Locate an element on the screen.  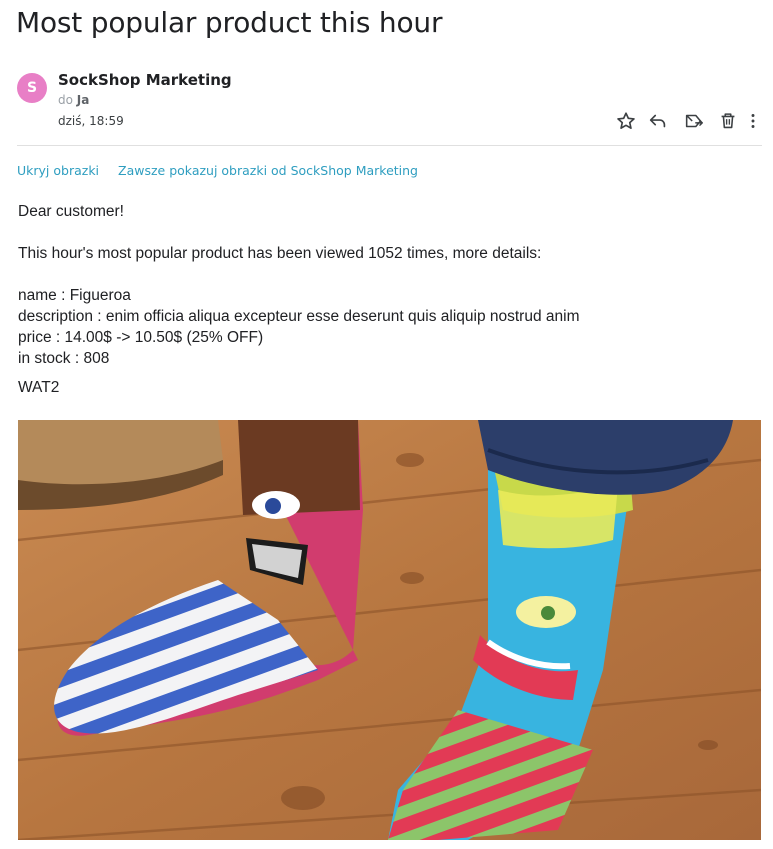
signature: WAT2 is located at coordinates (39, 387).